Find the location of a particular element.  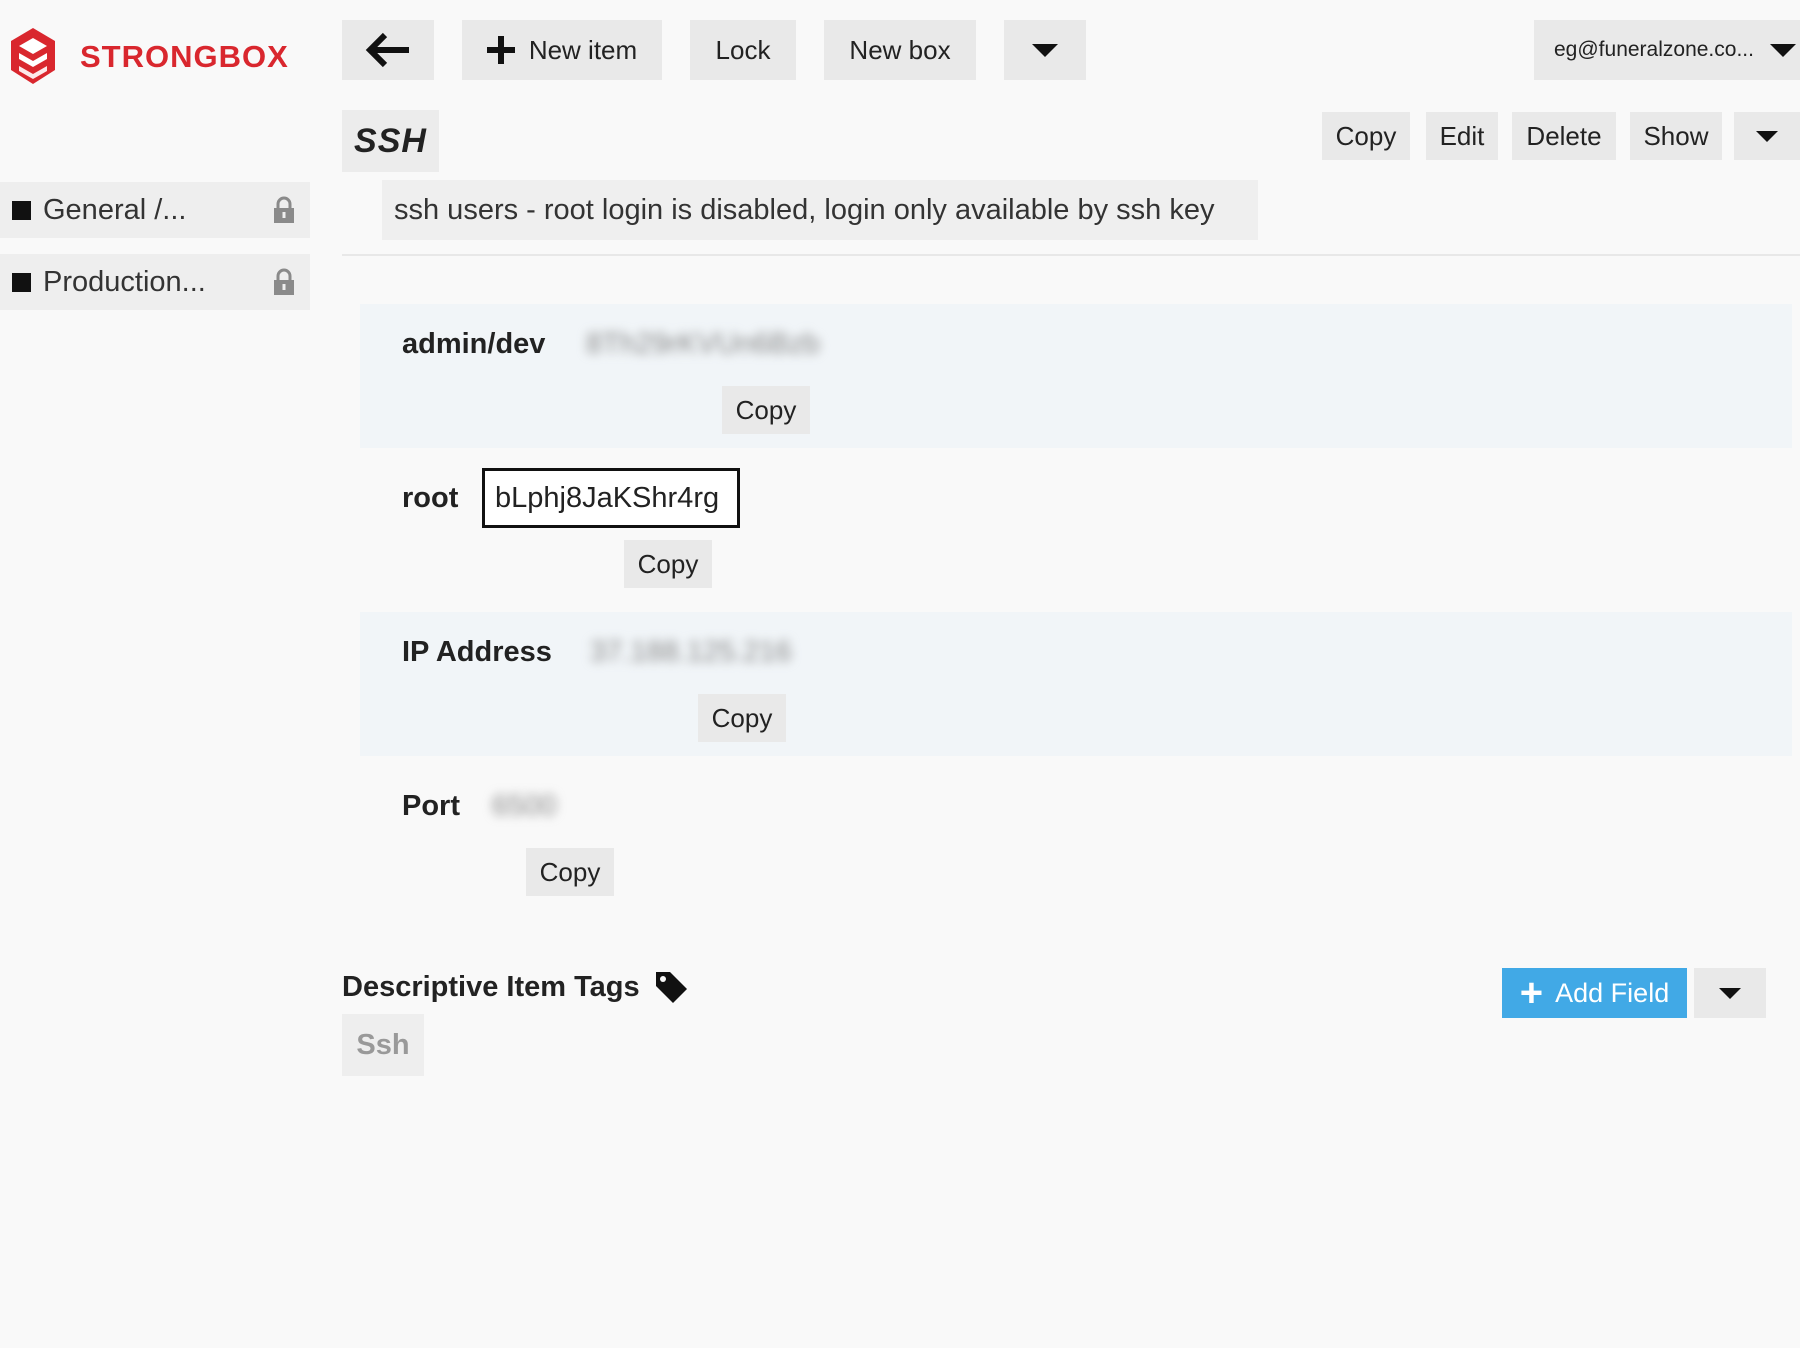

edit-item-button: Edit is located at coordinates (1462, 136).